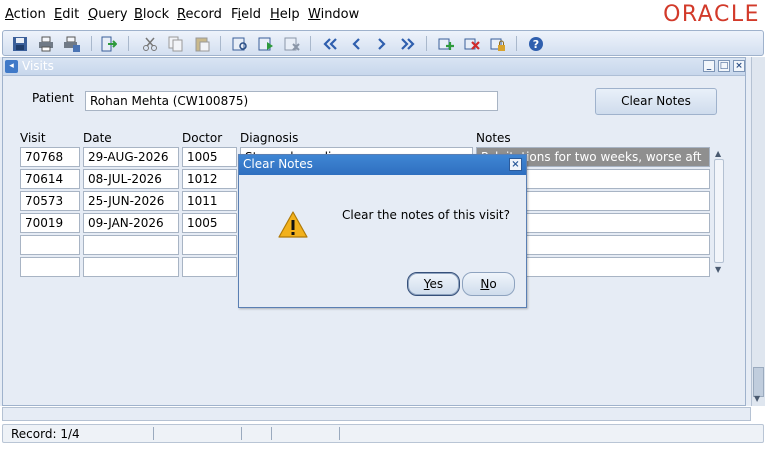  What do you see at coordinates (356, 44) in the screenshot?
I see `previous-record-icon` at bounding box center [356, 44].